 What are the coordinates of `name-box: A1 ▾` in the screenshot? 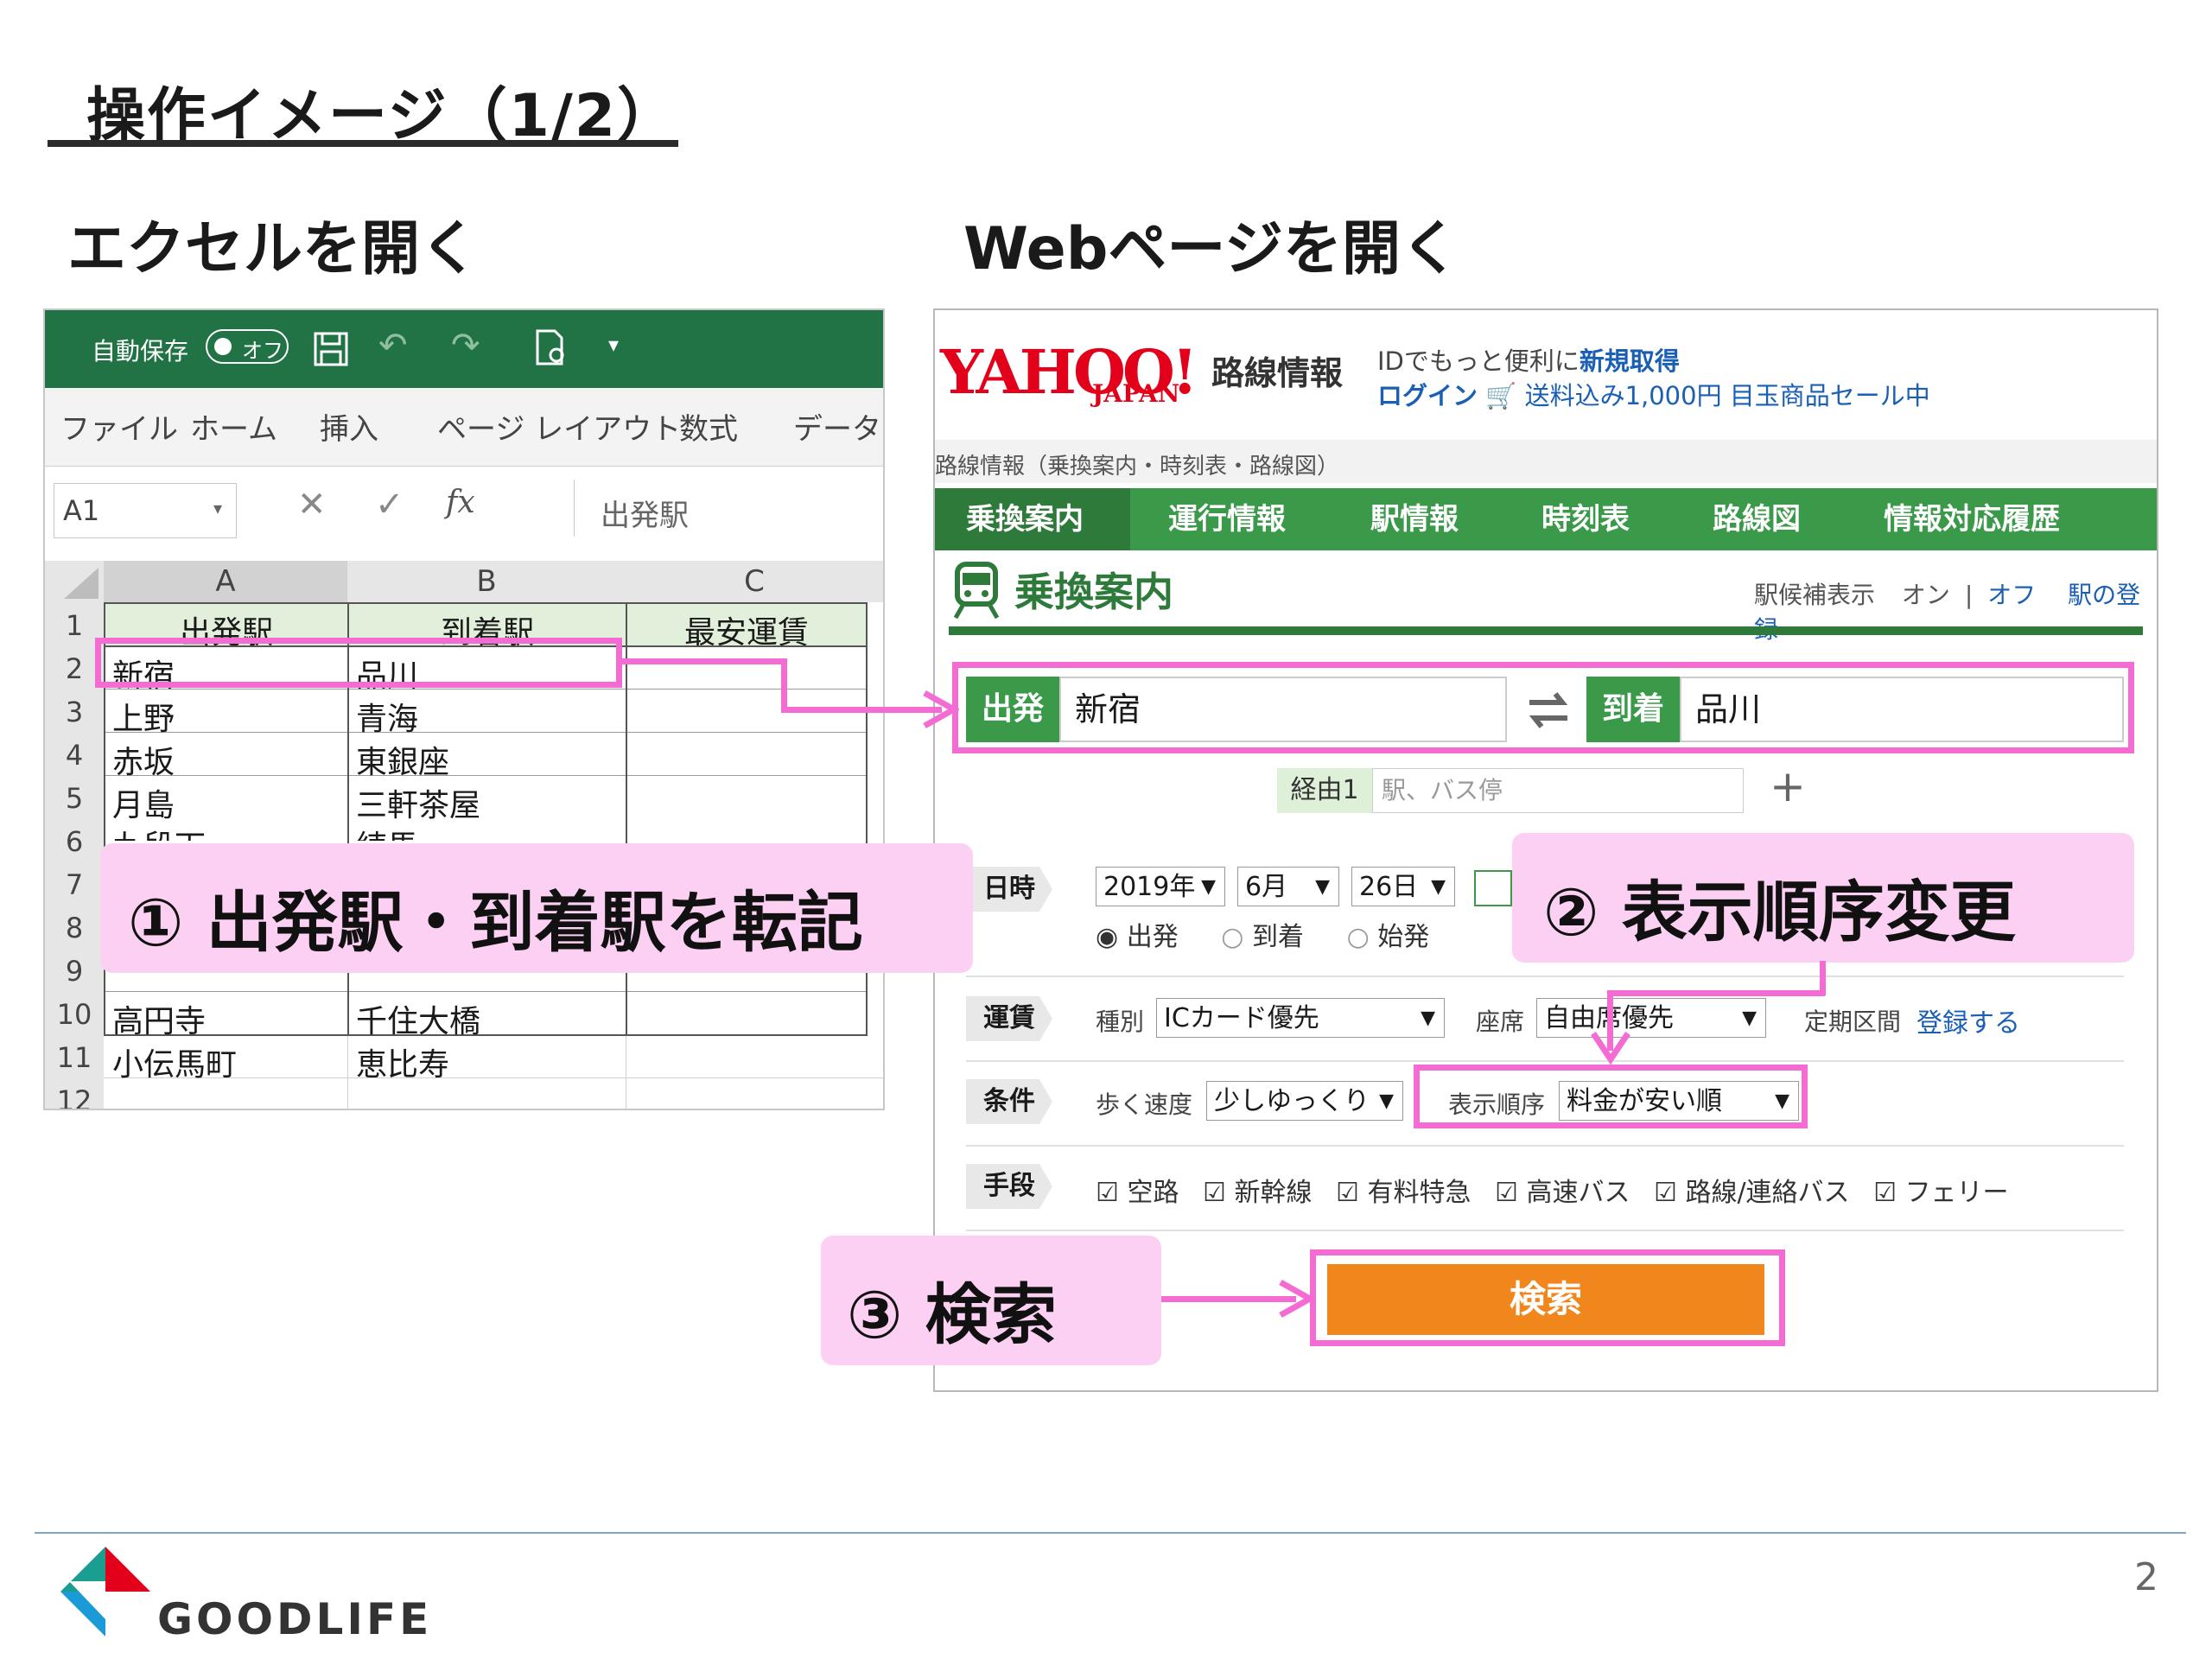 It's located at (145, 510).